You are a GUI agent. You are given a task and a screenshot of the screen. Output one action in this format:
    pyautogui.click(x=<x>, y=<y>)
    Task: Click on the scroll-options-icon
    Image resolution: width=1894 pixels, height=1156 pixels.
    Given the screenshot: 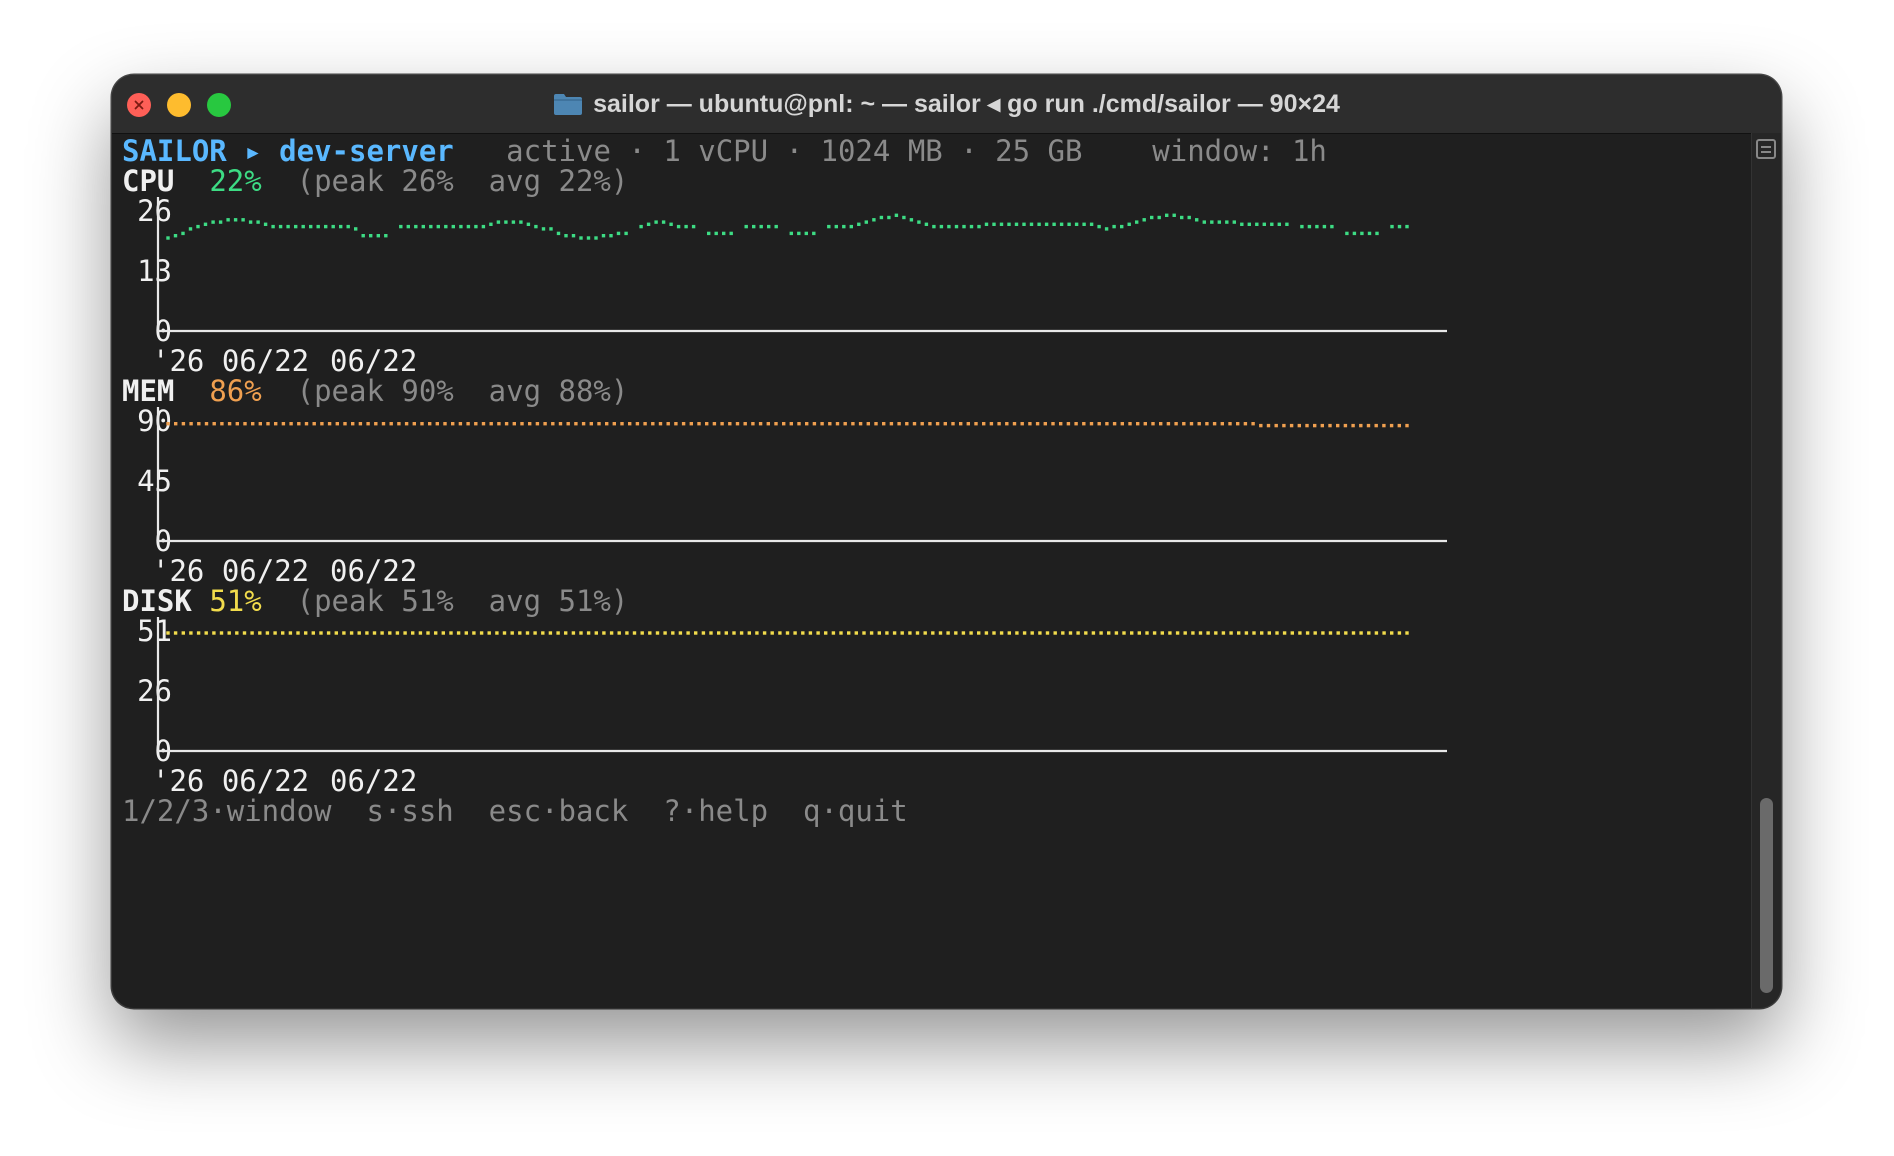 What is the action you would take?
    pyautogui.click(x=1766, y=149)
    